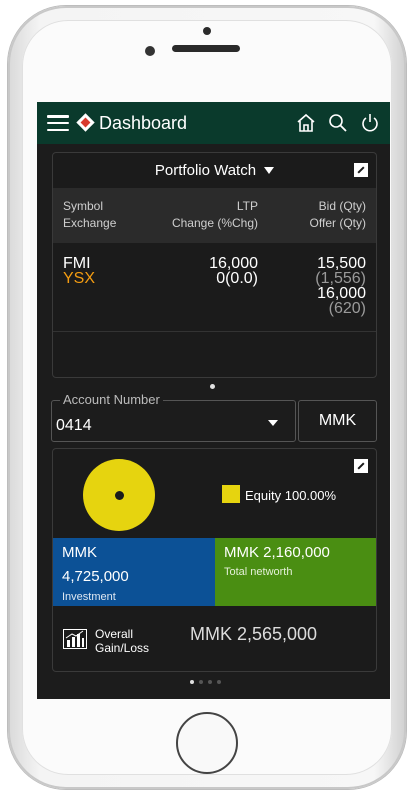 Image resolution: width=414 pixels, height=793 pixels. I want to click on power-icon, so click(370, 123).